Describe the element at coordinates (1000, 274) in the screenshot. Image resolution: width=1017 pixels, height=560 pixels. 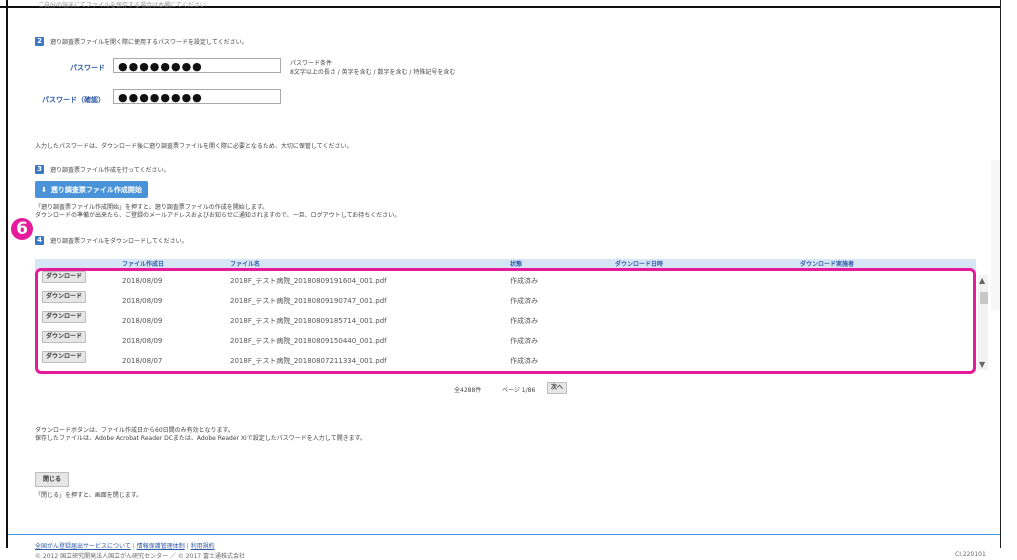
I see `window-right-border` at that location.